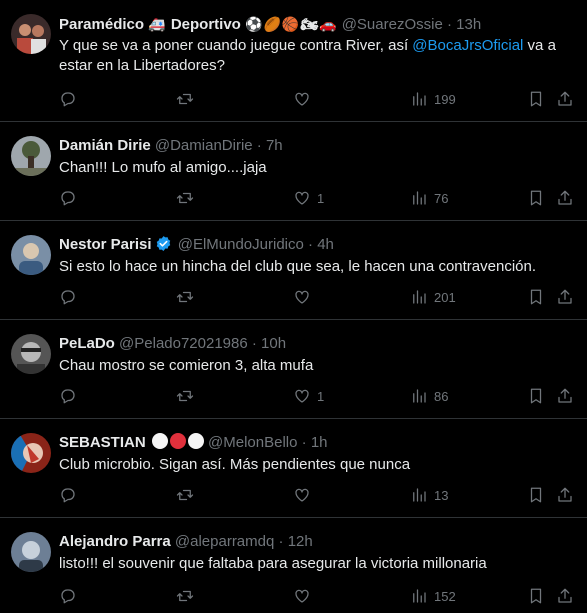 Image resolution: width=587 pixels, height=613 pixels. What do you see at coordinates (433, 297) in the screenshot?
I see `views-button: 201` at bounding box center [433, 297].